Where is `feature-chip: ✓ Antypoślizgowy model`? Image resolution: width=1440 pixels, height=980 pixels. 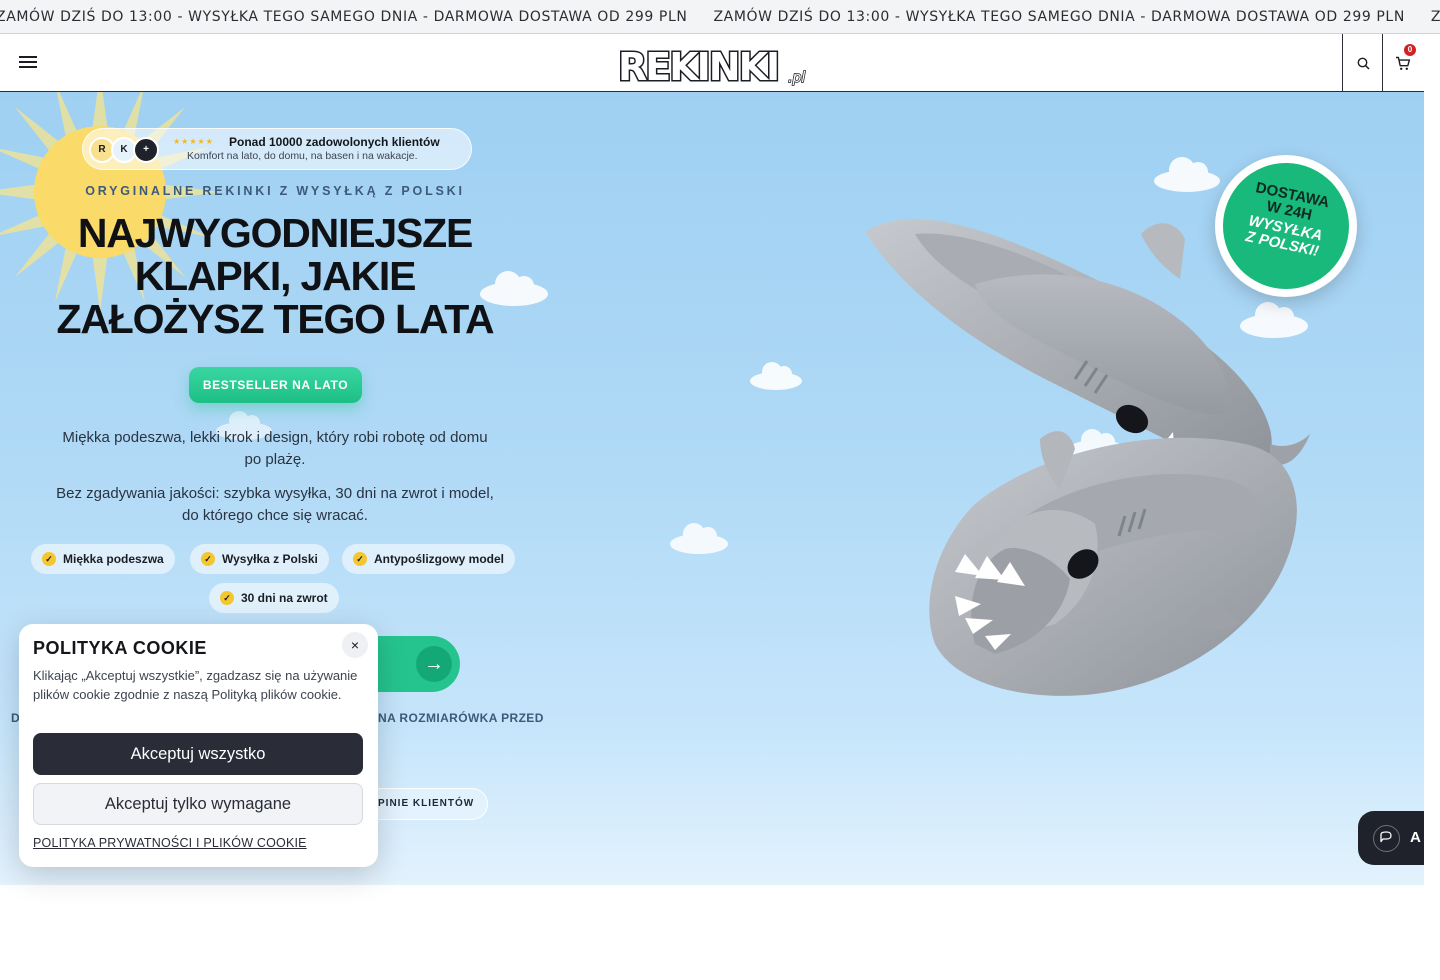
feature-chip: ✓ Antypoślizgowy model is located at coordinates (429, 559).